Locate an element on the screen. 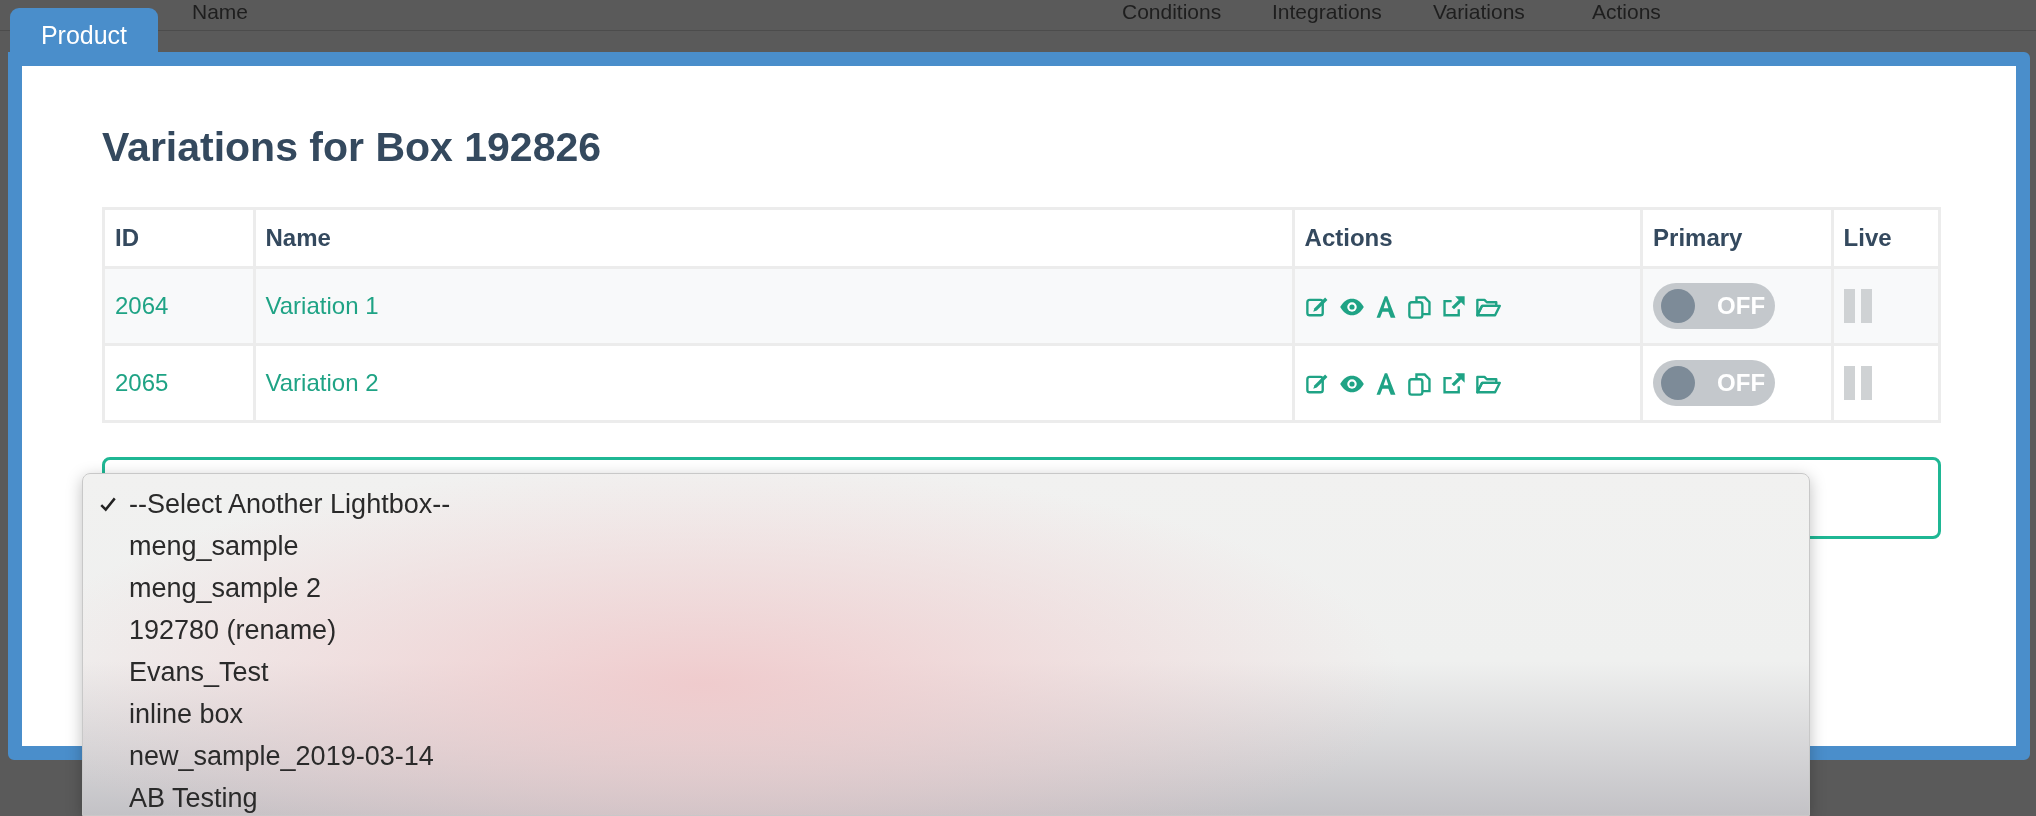  dropdown-option: AB Testing is located at coordinates (946, 796).